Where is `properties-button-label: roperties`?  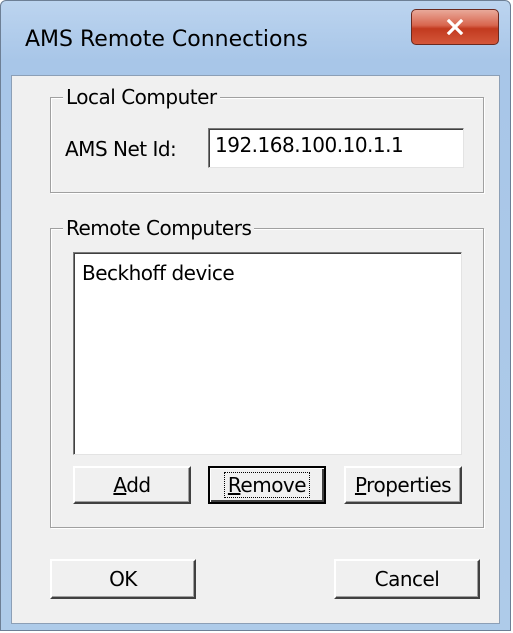 properties-button-label: roperties is located at coordinates (409, 485).